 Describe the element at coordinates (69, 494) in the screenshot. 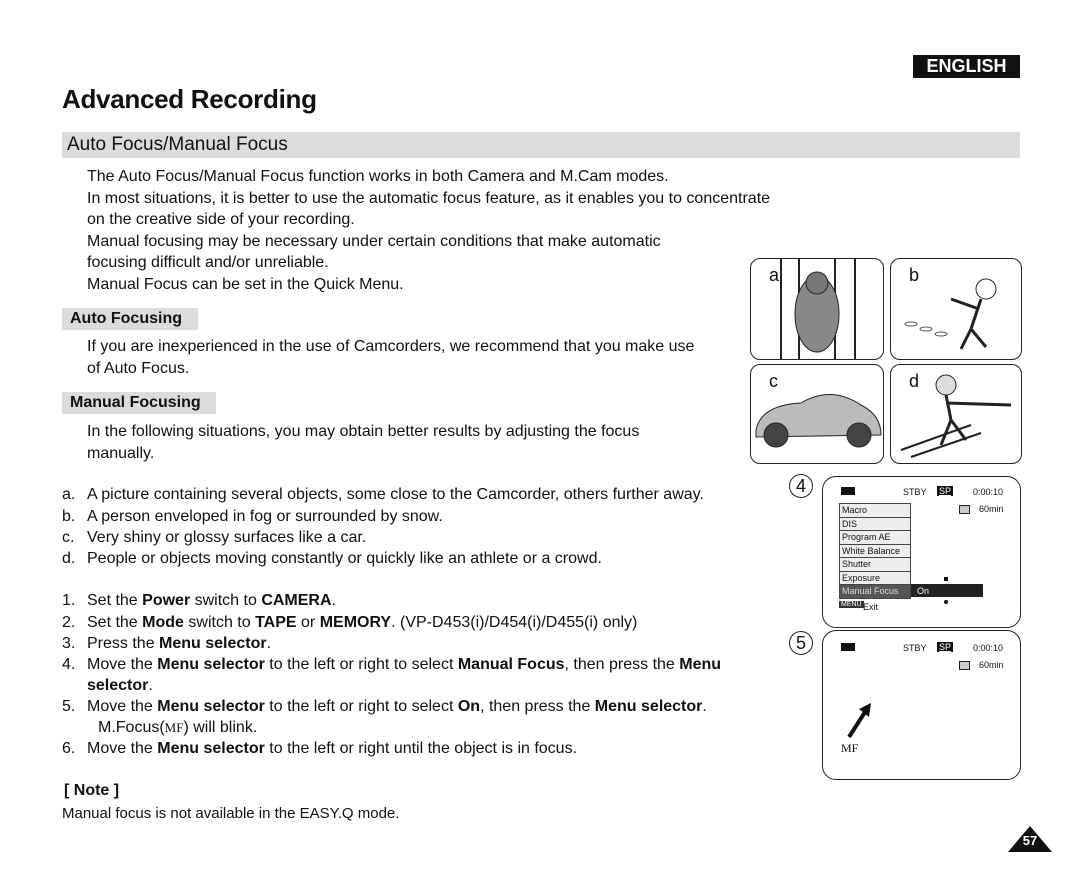

I see `situation-label: a.` at that location.